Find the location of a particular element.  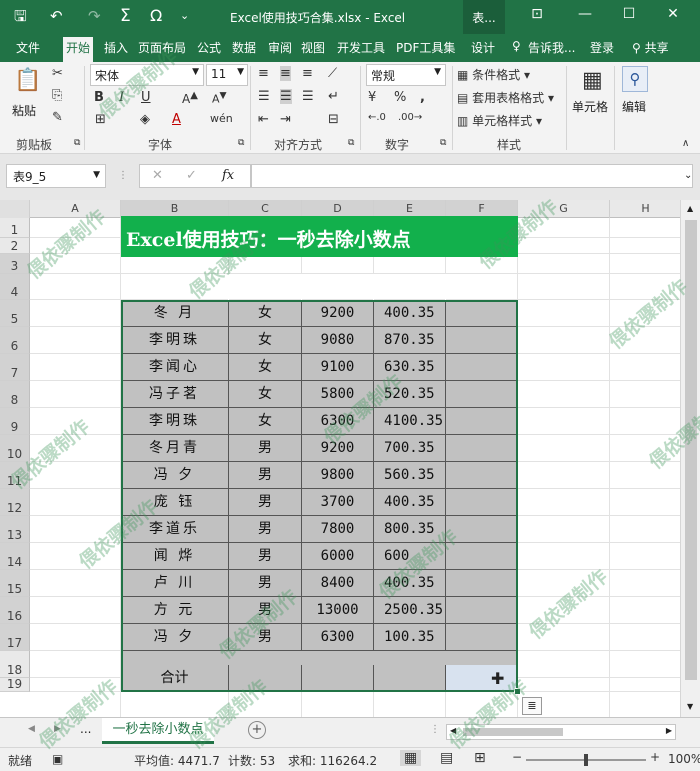

active-cell is located at coordinates (482, 678).